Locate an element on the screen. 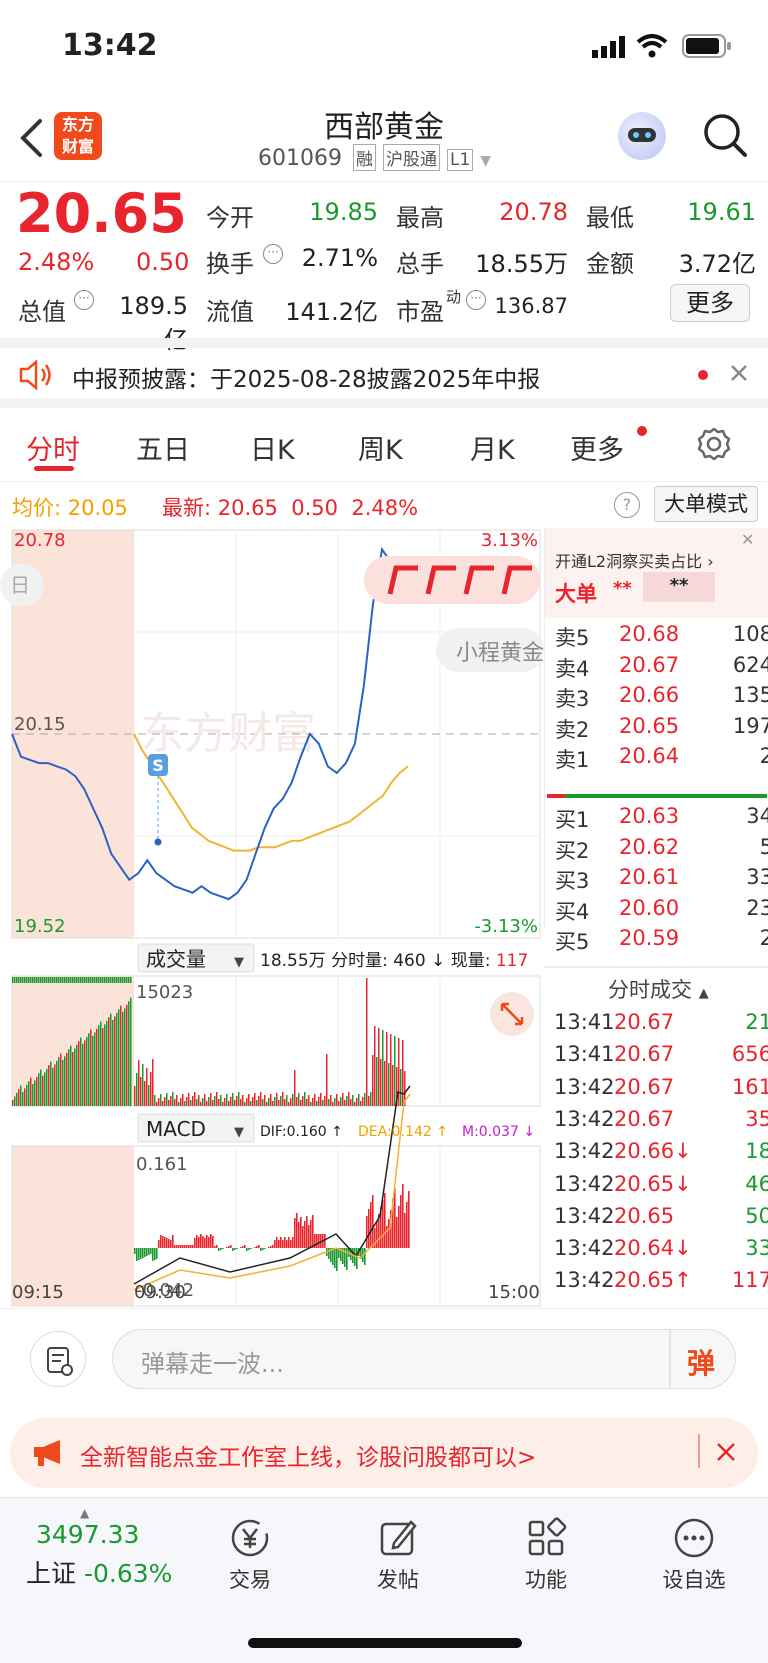 Image resolution: width=768 pixels, height=1663 pixels. time-start: 09:15 is located at coordinates (38, 1292).